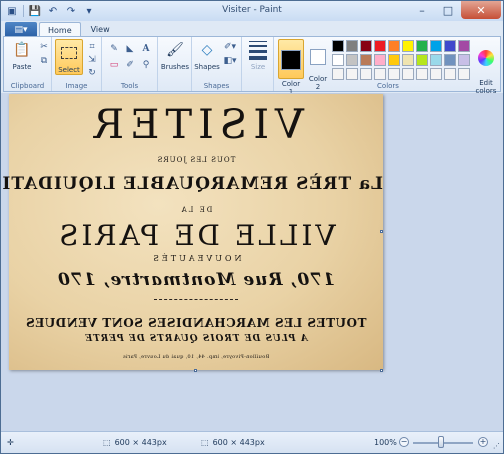 The image size is (504, 454). I want to click on selection-size-icon: ⬚, so click(107, 442).